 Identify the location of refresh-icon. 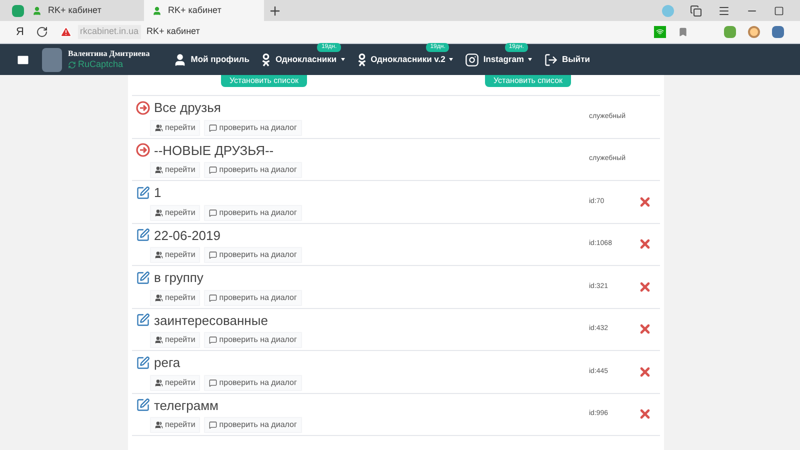
(72, 64).